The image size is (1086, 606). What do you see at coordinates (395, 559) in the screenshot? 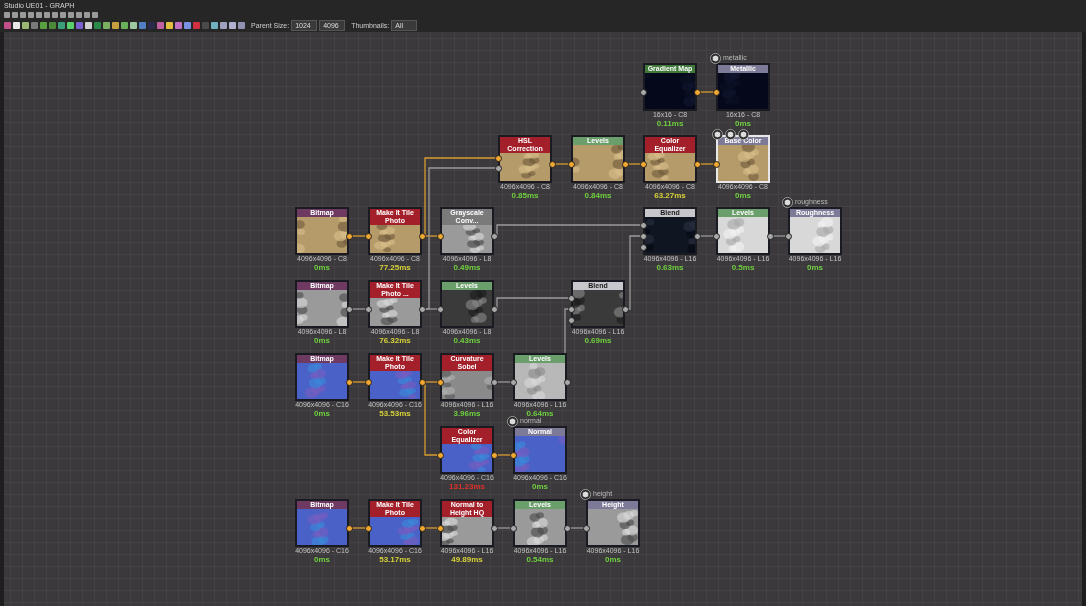
I see `node-time: 53.17ms` at bounding box center [395, 559].